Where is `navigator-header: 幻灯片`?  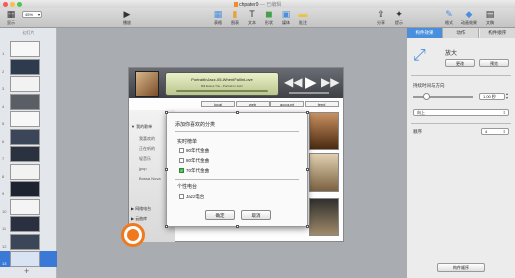
navigator-header: 幻灯片 is located at coordinates (28, 32).